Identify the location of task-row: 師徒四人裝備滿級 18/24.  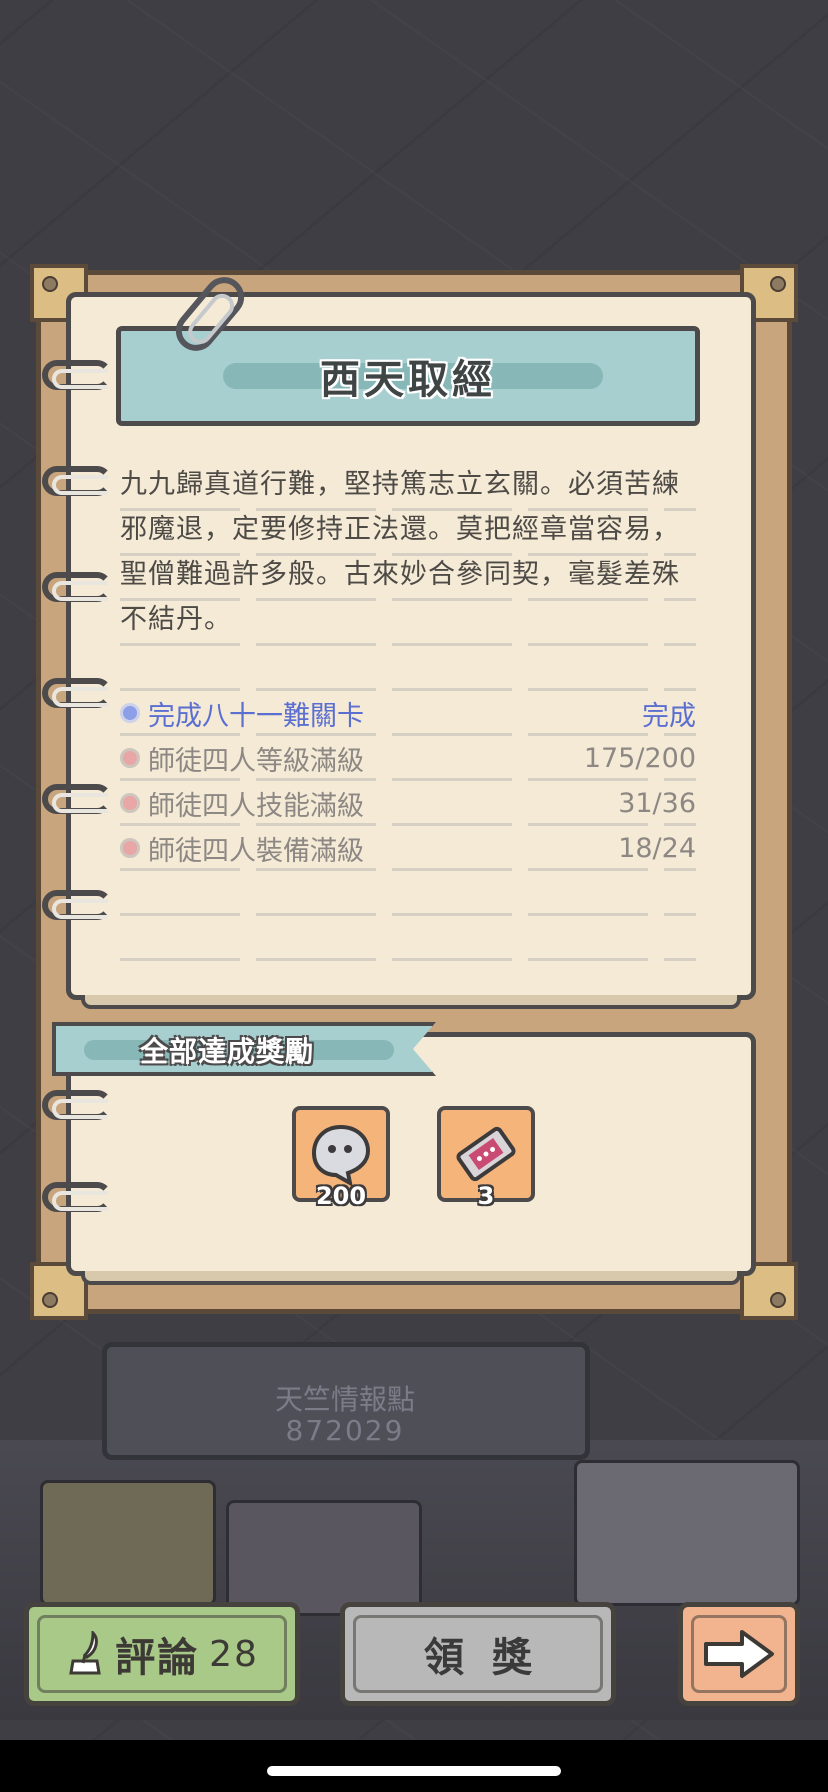
(408, 848).